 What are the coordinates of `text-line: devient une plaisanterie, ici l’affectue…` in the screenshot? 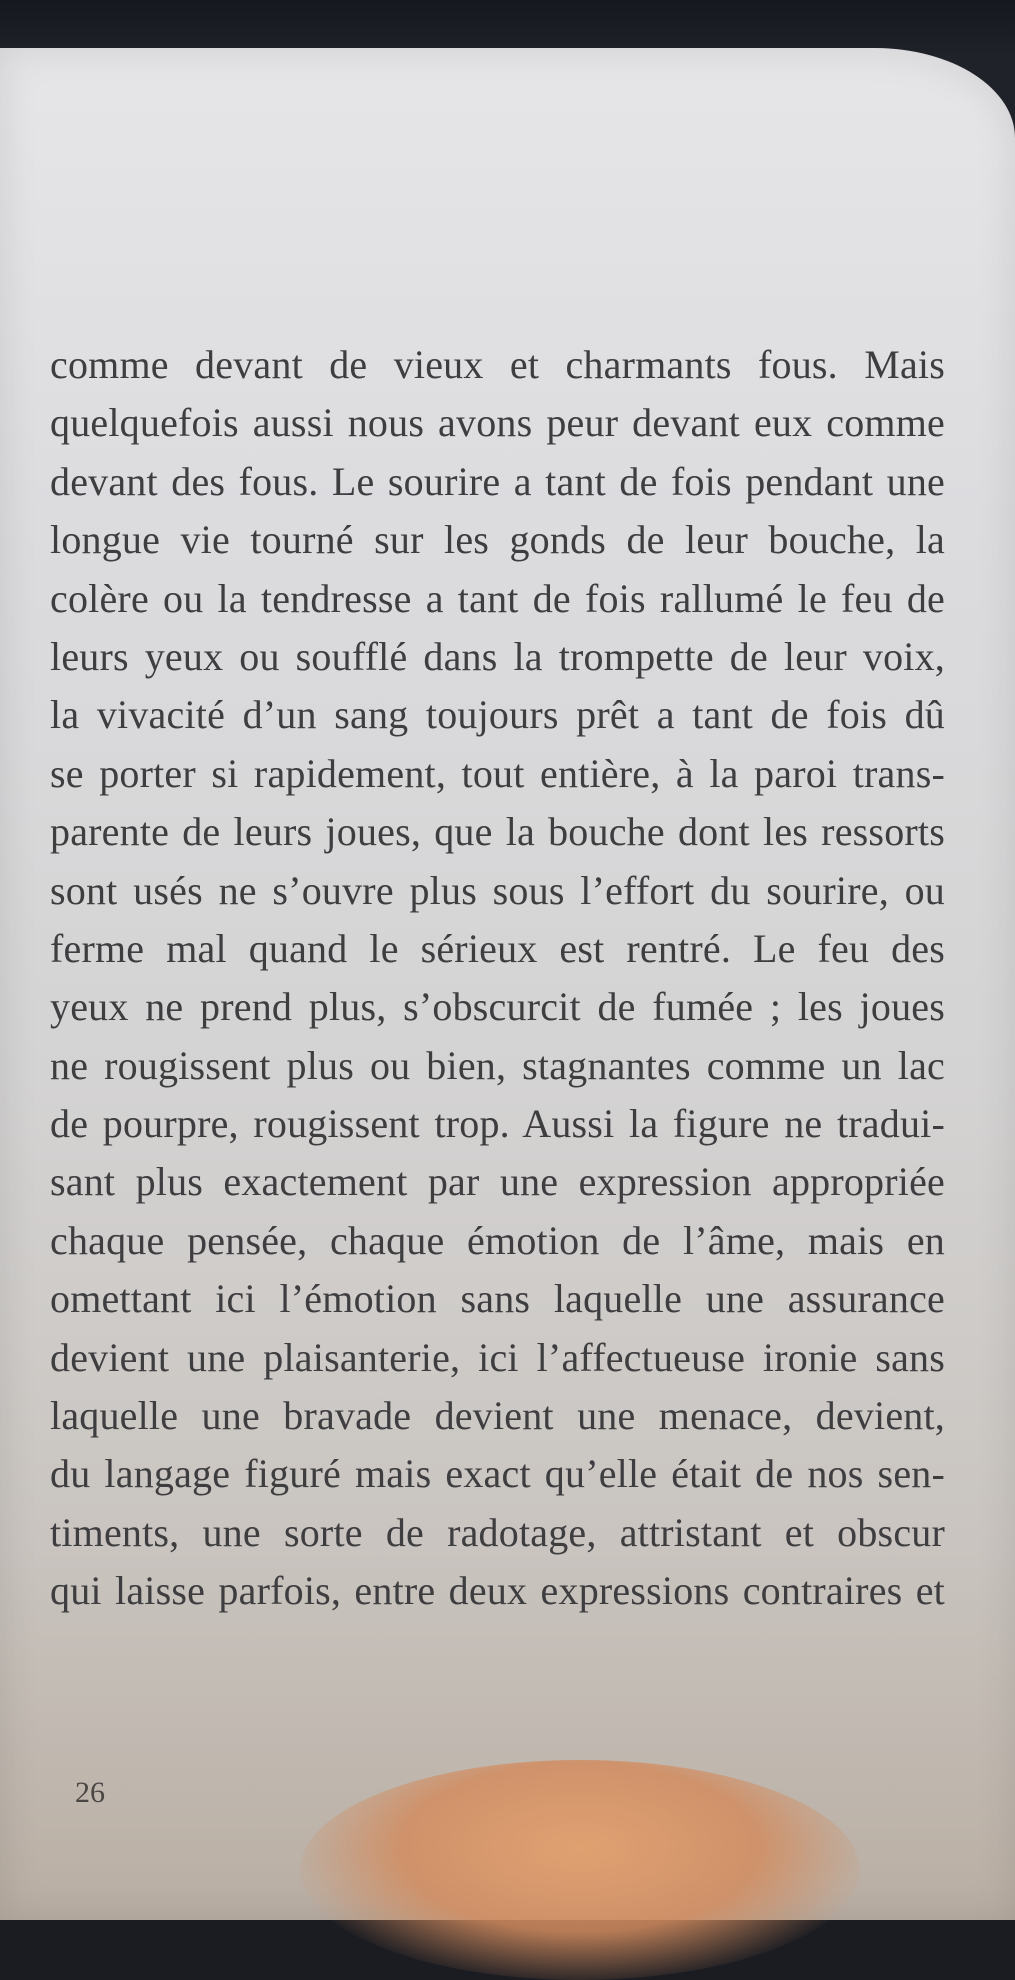 It's located at (497, 1357).